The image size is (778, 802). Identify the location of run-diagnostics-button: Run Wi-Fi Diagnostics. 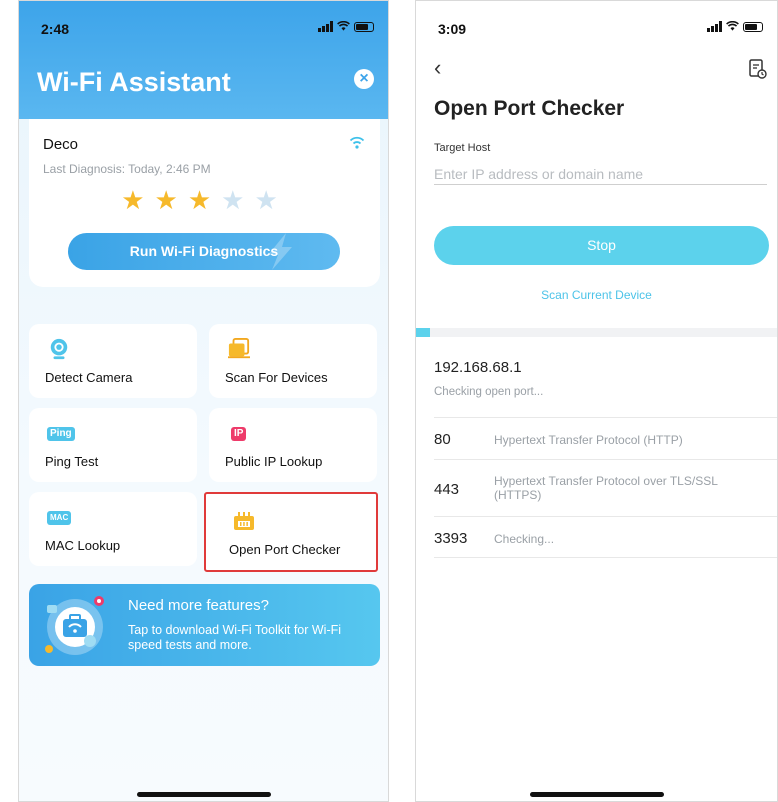
(204, 251).